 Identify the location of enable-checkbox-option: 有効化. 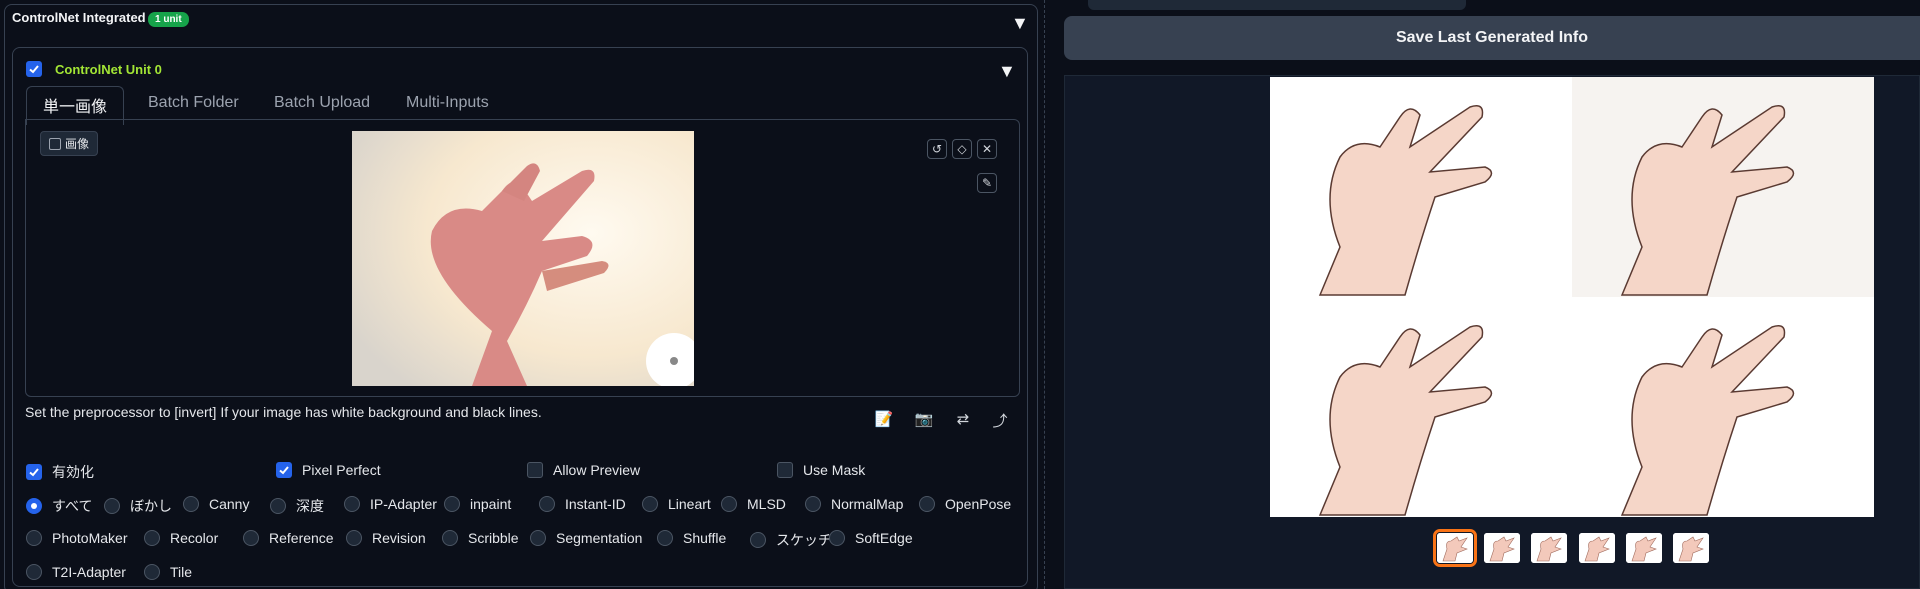
(60, 472).